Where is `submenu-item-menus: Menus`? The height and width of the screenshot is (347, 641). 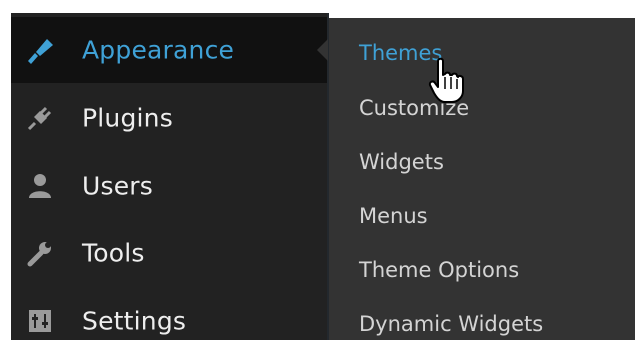 submenu-item-menus: Menus is located at coordinates (482, 216).